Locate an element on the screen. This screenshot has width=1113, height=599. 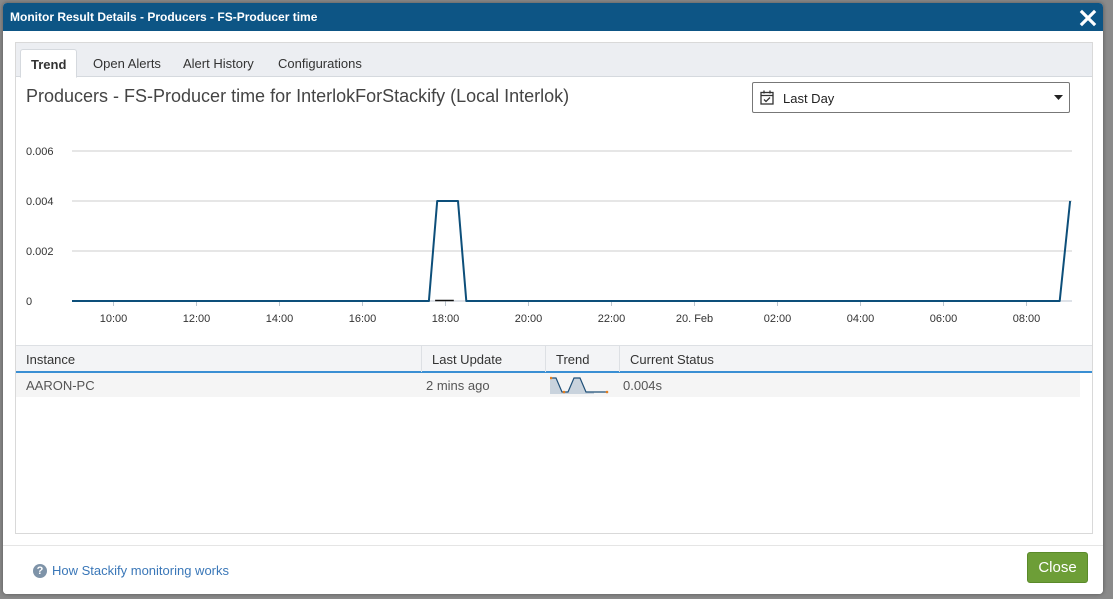
y-tick-label: 0.002 is located at coordinates (40, 252).